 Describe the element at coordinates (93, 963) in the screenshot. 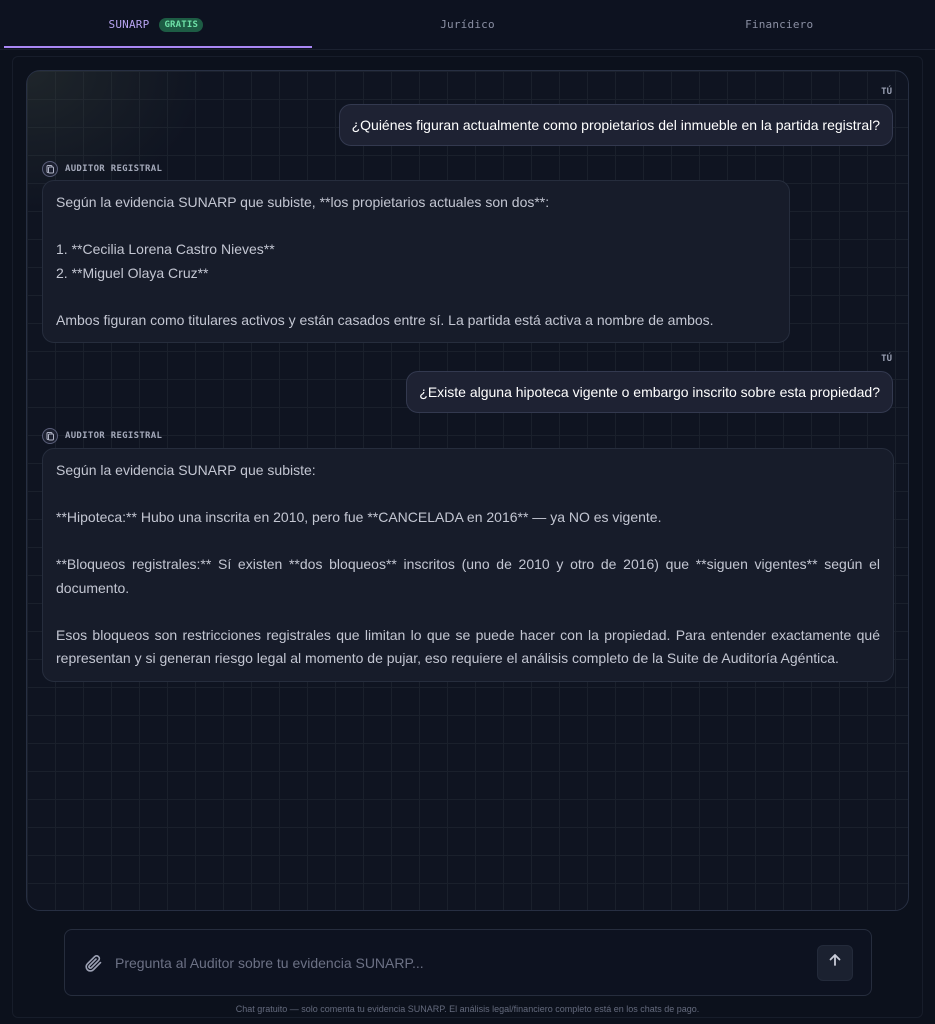

I see `paperclip-icon` at that location.